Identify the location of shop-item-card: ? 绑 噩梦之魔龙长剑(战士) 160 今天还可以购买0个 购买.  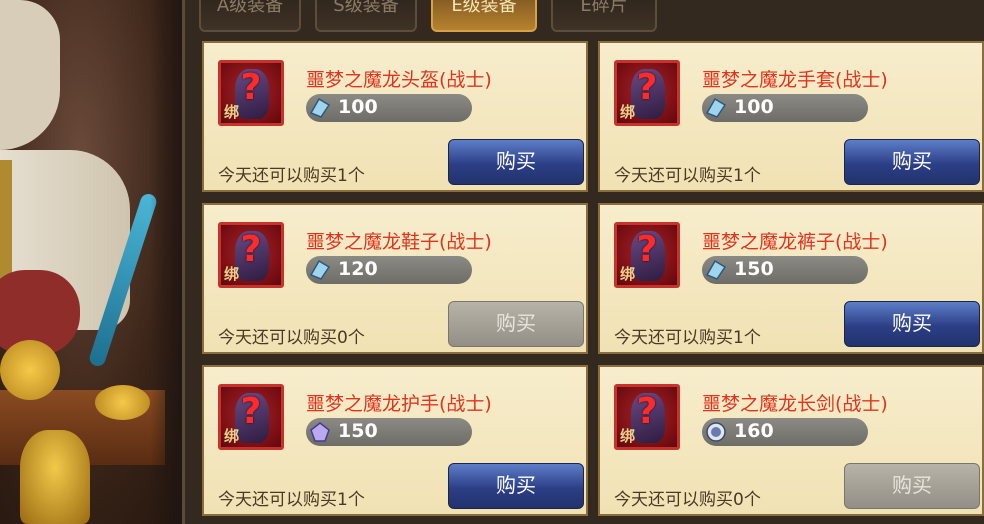
(791, 440).